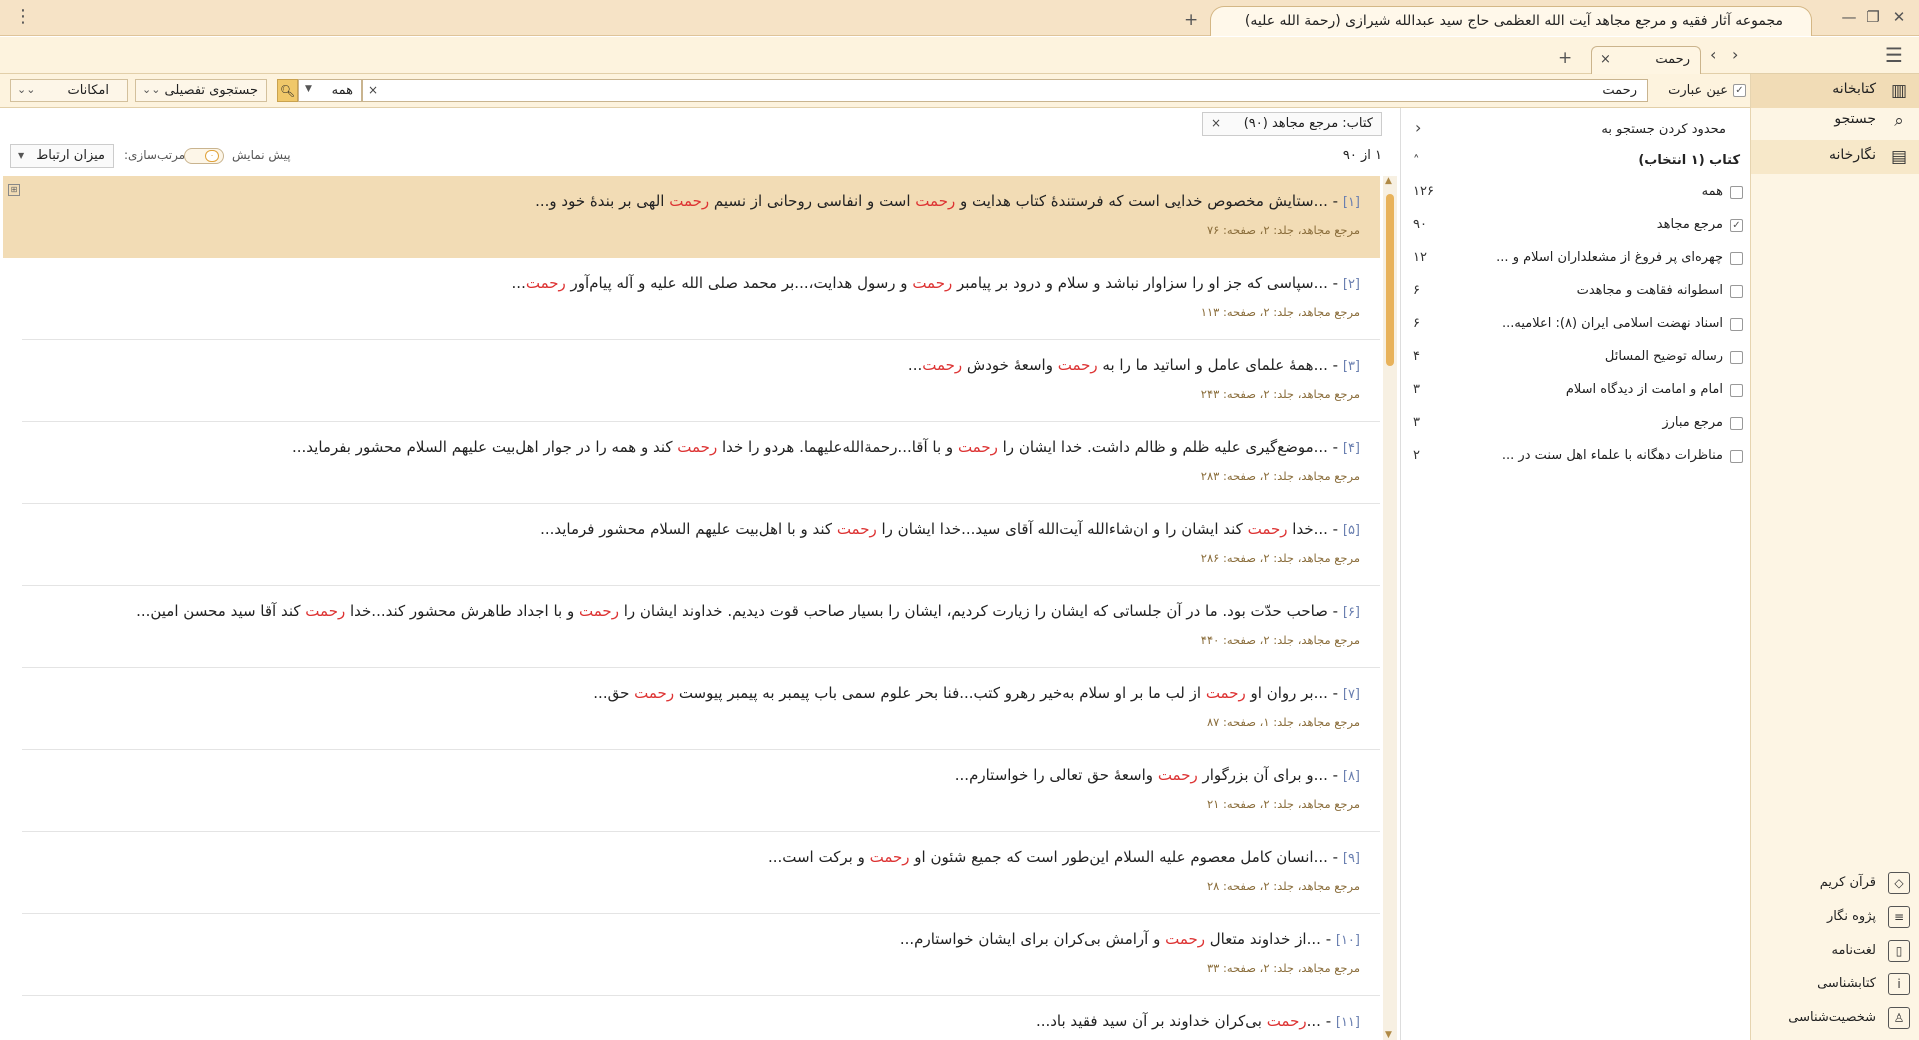 This screenshot has height=1040, width=1919. What do you see at coordinates (14, 190) in the screenshot?
I see `expand-icon: ⊞` at bounding box center [14, 190].